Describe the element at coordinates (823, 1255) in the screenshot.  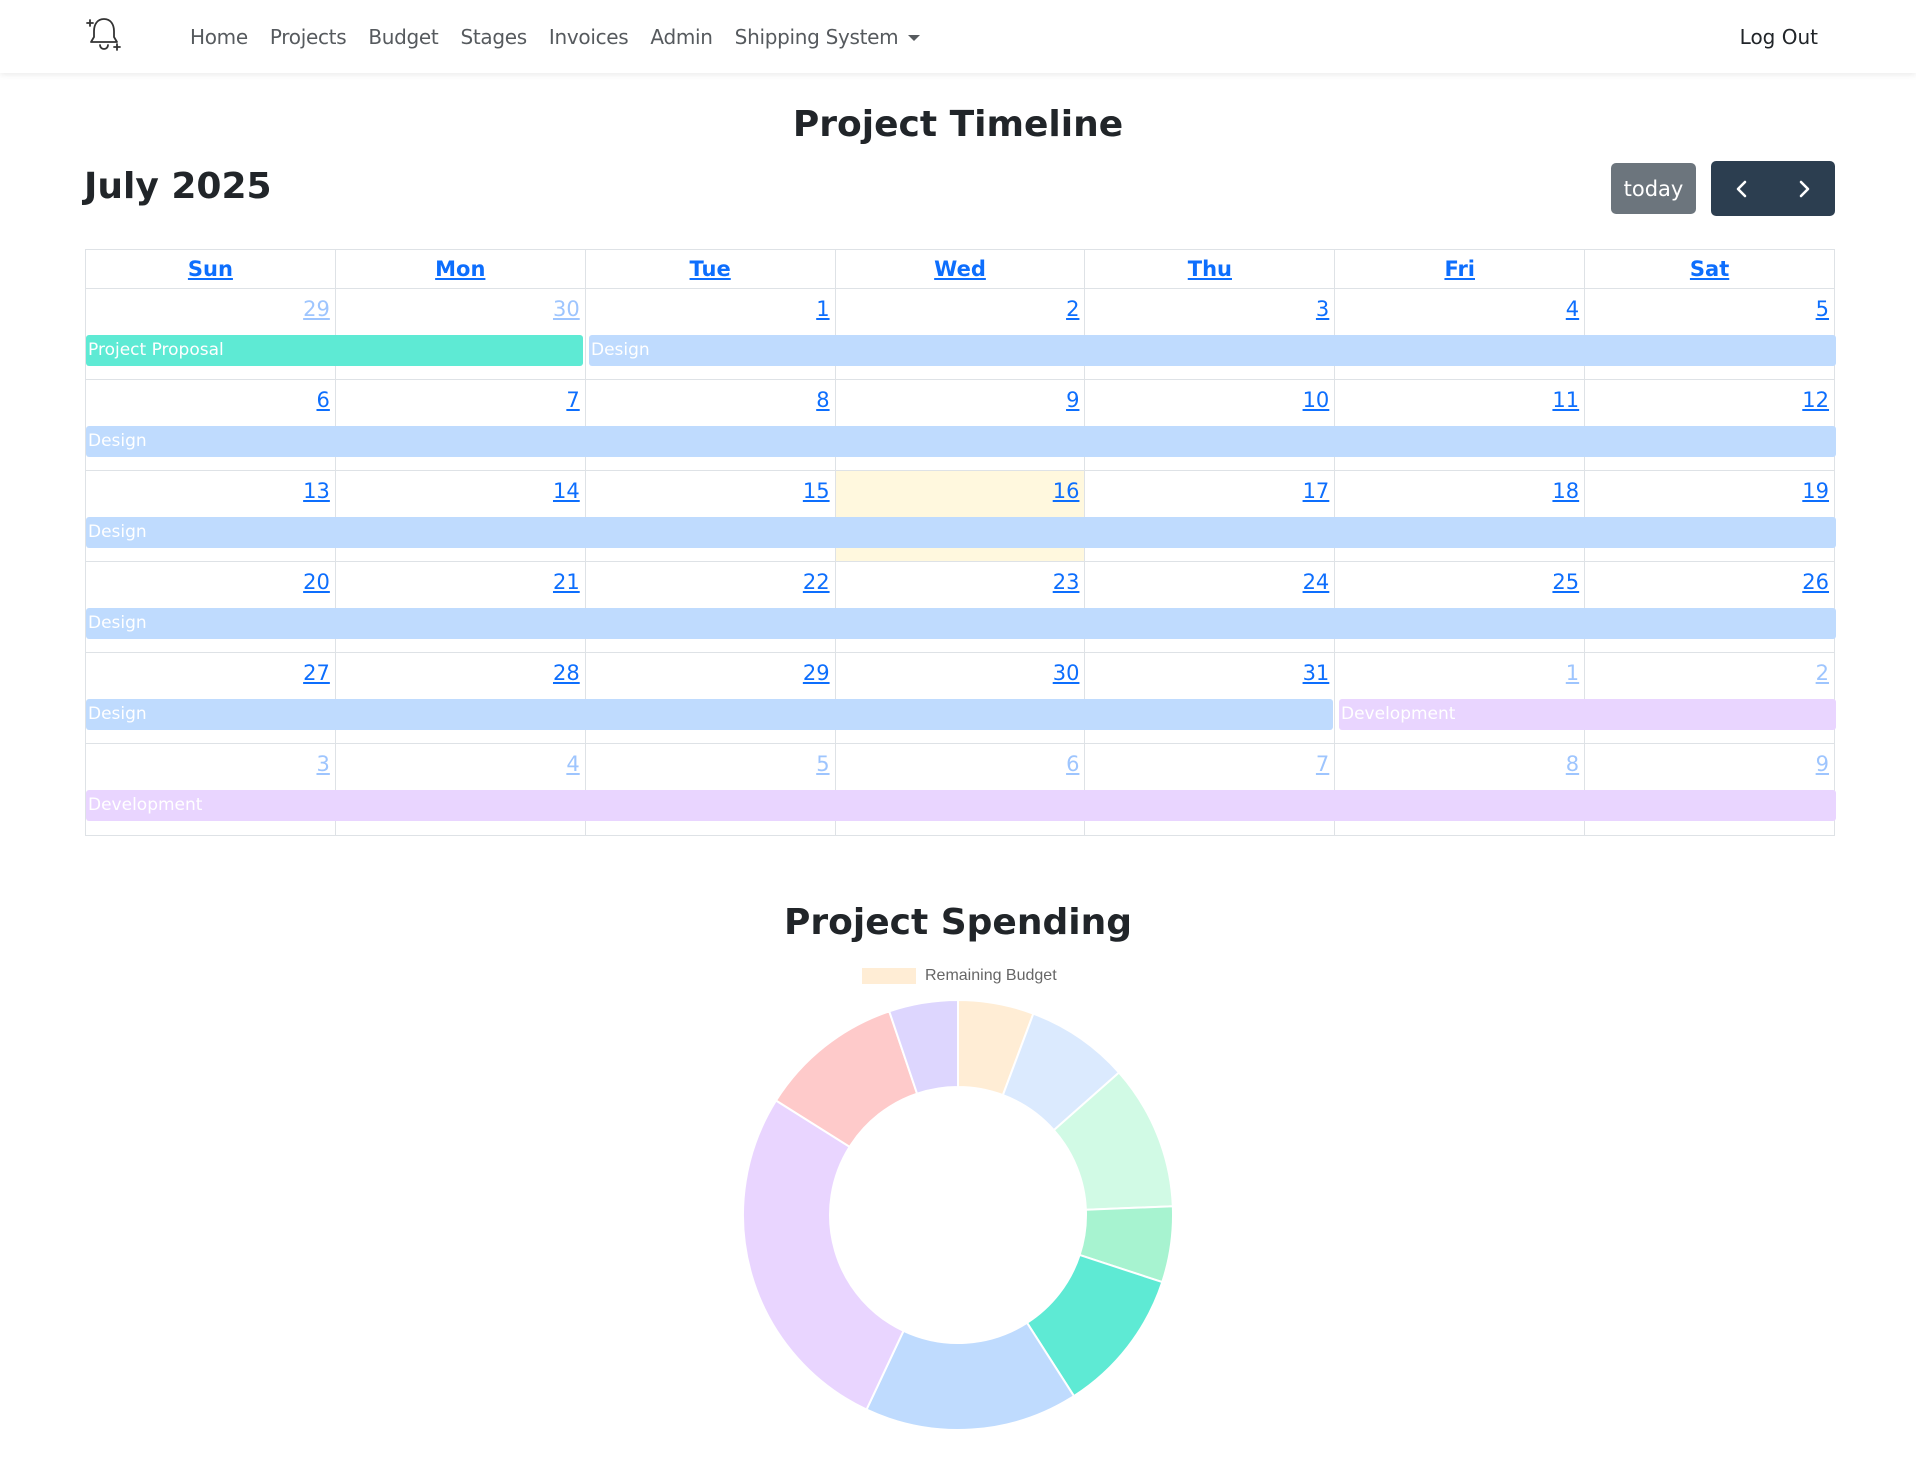
I see `donut-slice` at that location.